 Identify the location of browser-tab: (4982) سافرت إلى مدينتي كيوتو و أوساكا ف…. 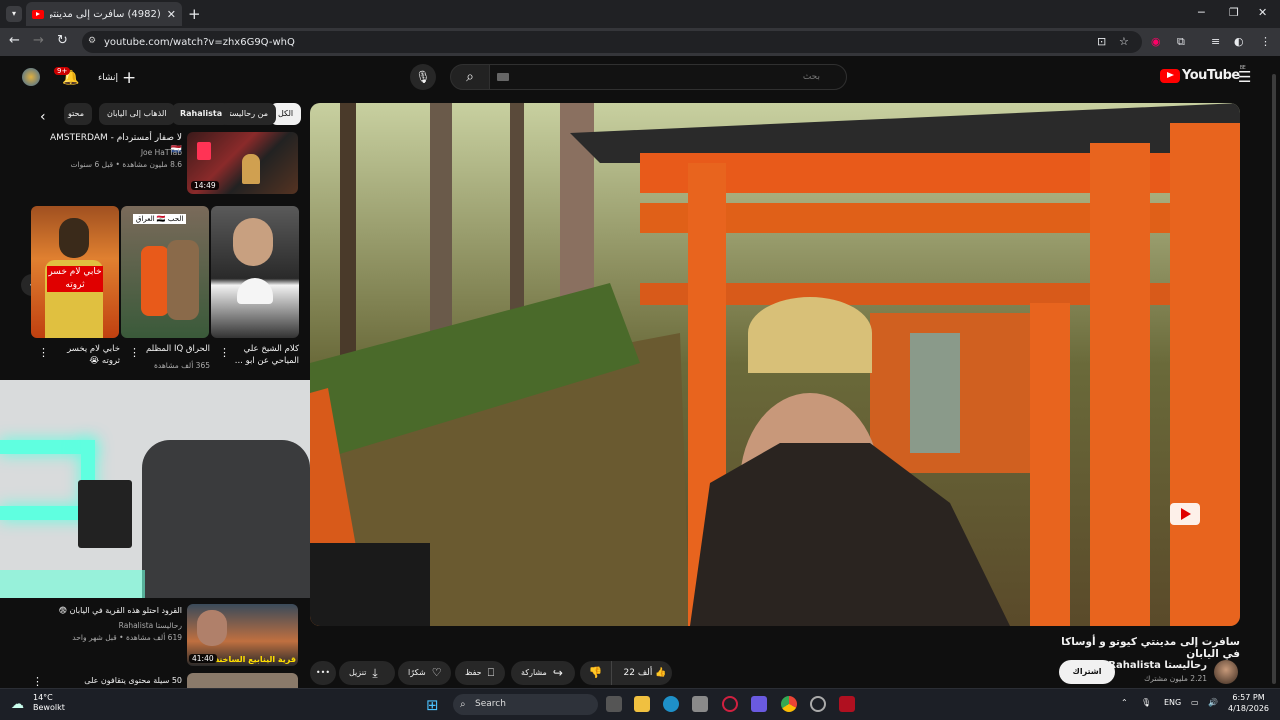
(104, 14).